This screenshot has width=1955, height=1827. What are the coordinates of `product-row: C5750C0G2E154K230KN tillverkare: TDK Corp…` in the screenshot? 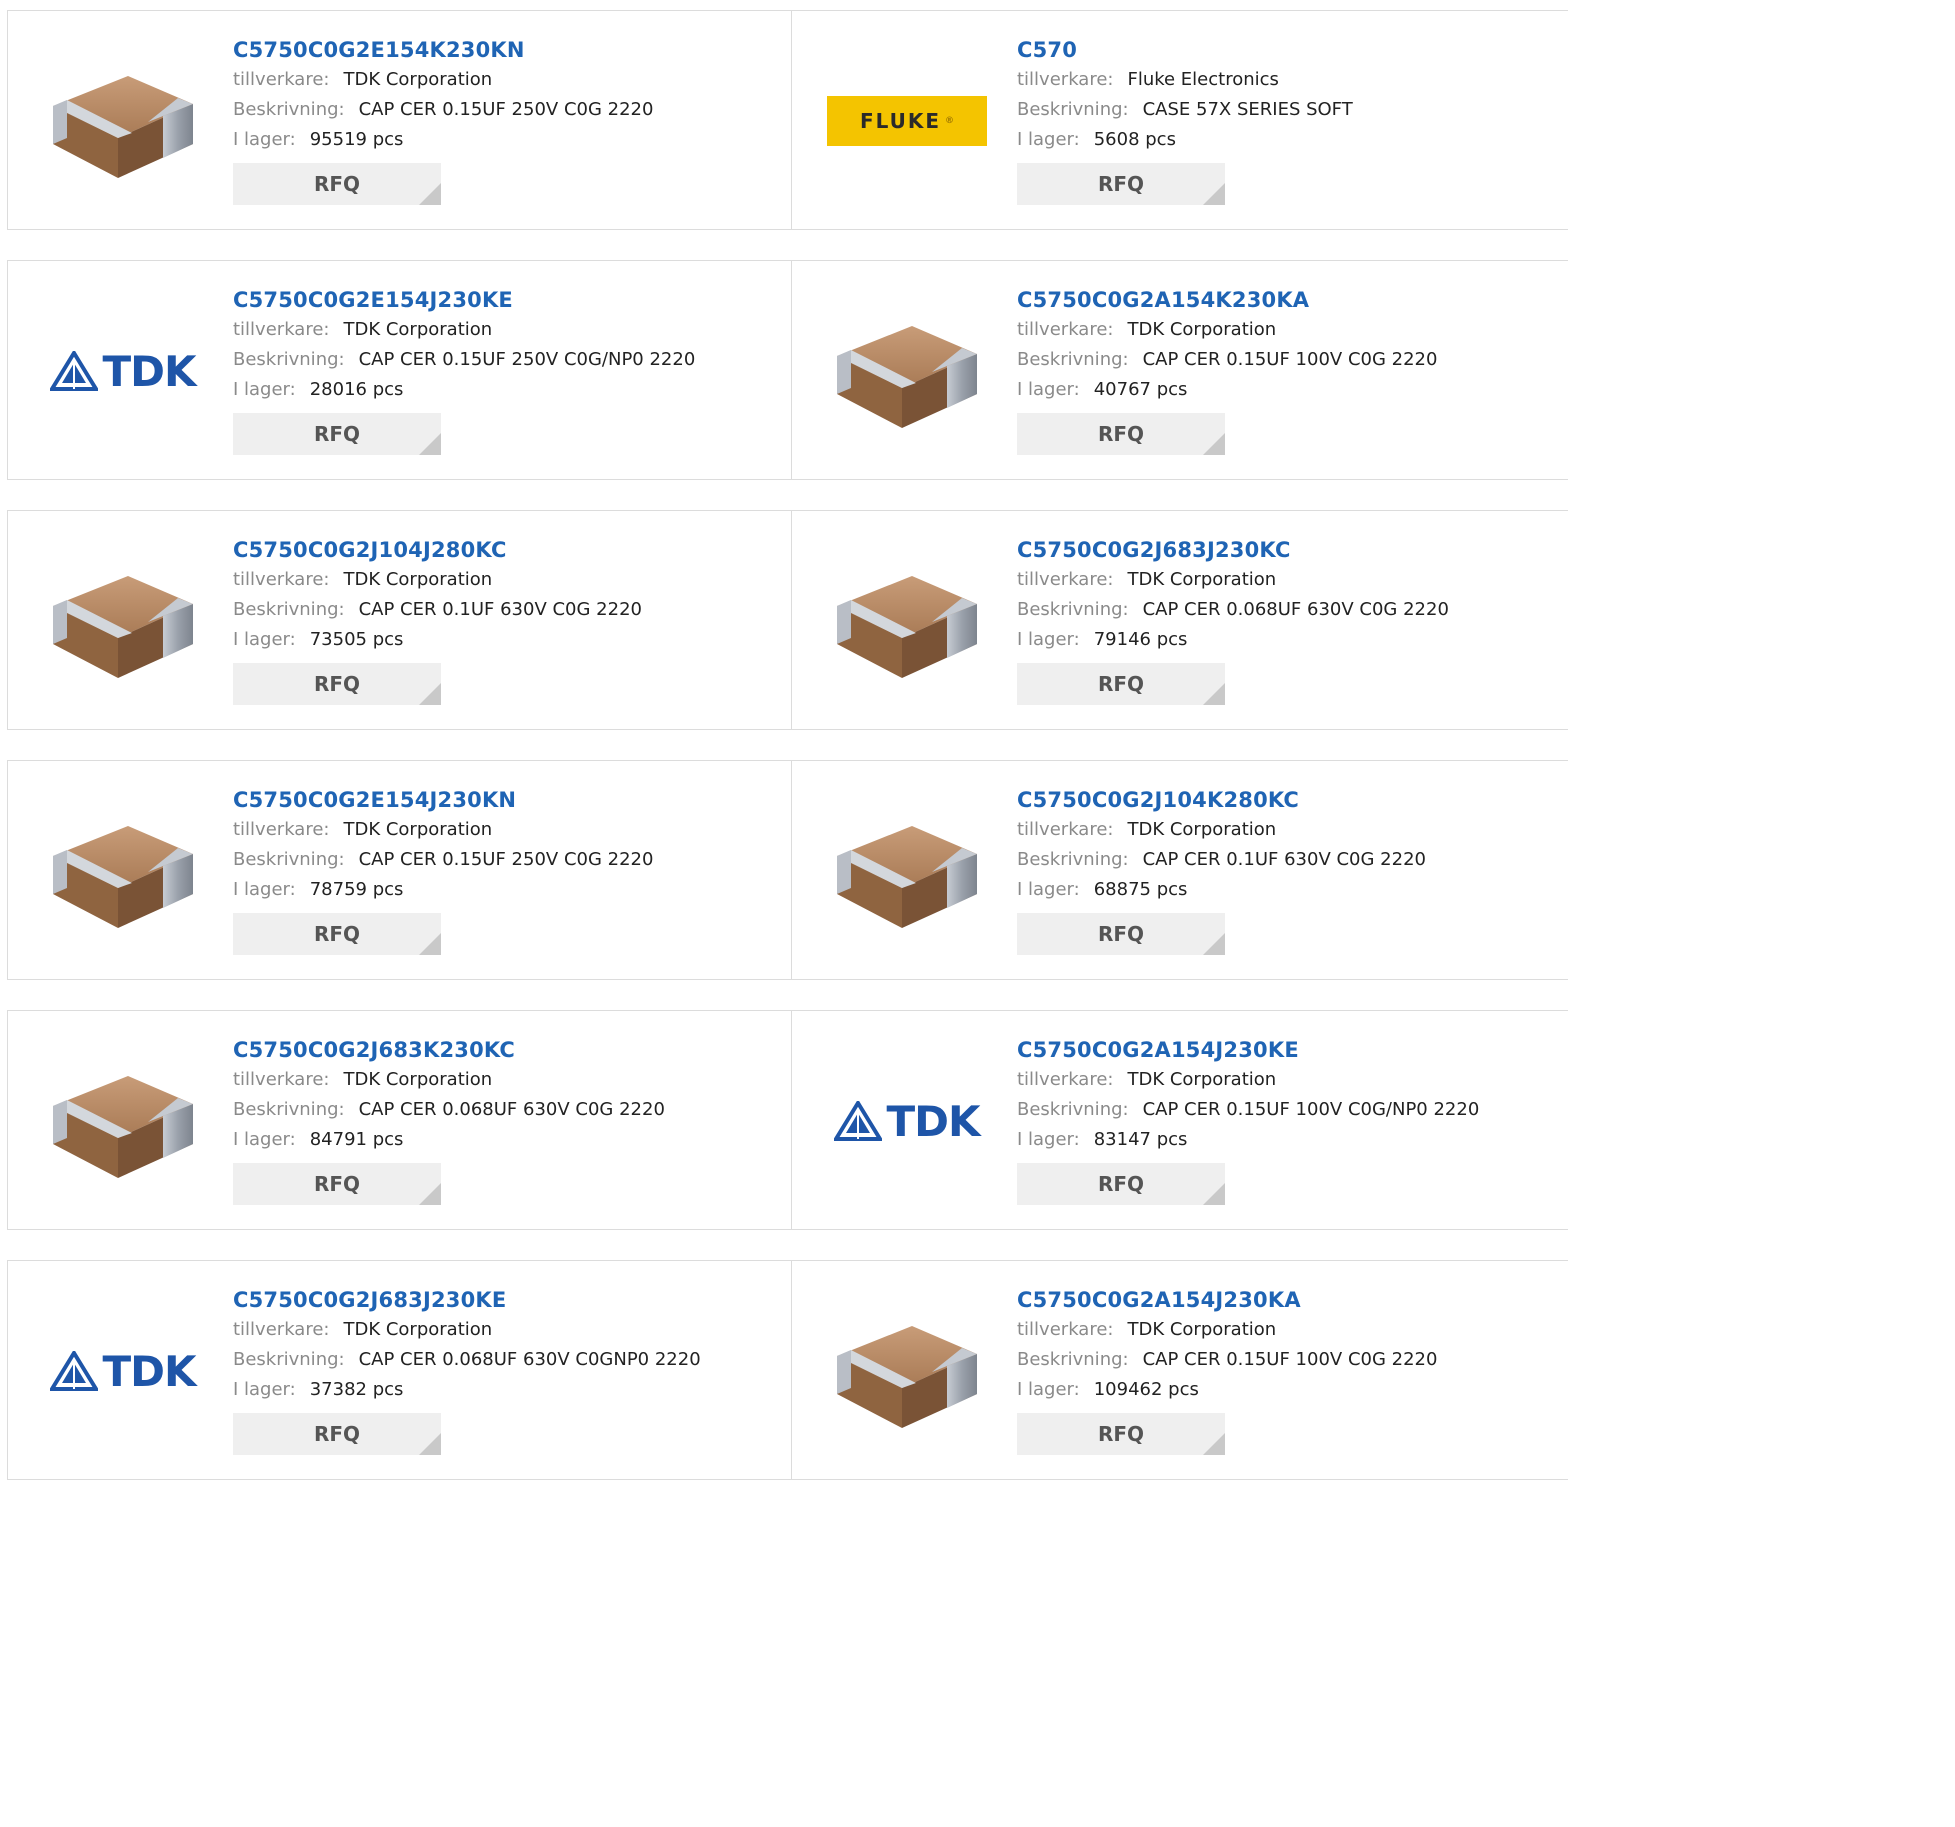 It's located at (787, 120).